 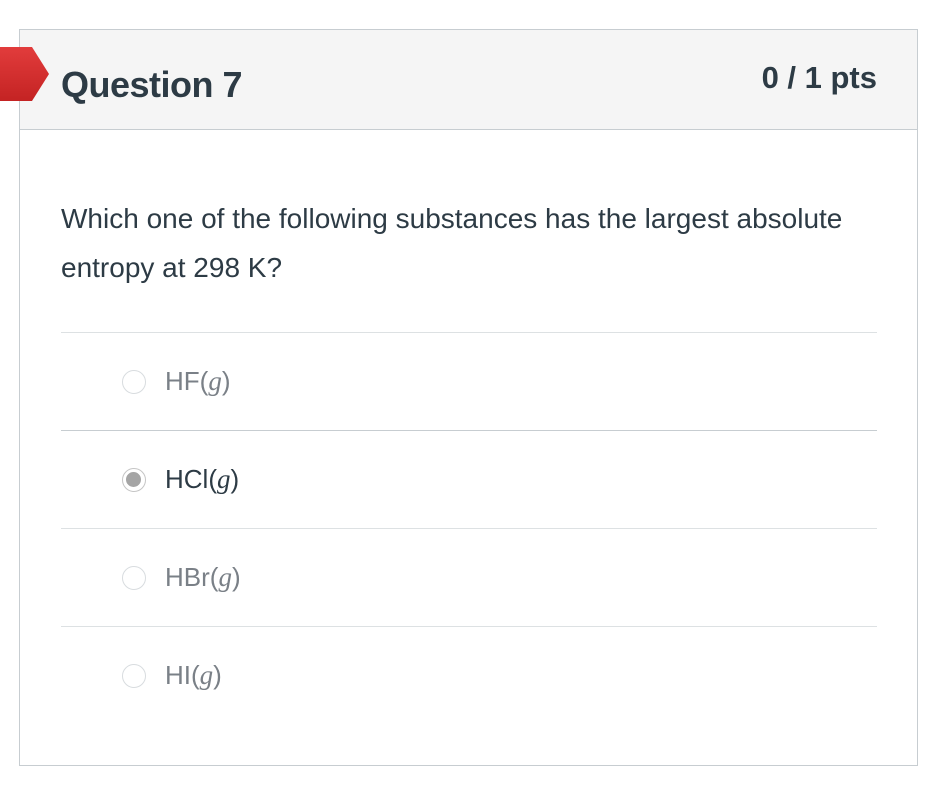 What do you see at coordinates (819, 77) in the screenshot?
I see `question-points: 0 / 1 pts` at bounding box center [819, 77].